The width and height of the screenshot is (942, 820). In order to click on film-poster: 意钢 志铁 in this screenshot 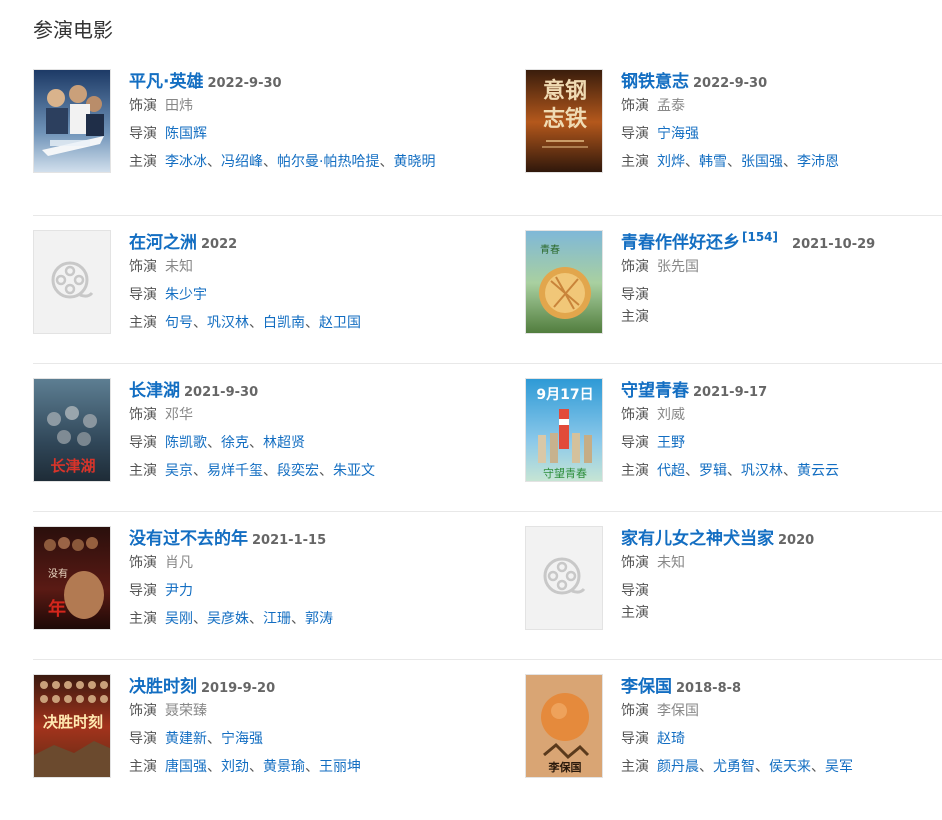, I will do `click(564, 121)`.